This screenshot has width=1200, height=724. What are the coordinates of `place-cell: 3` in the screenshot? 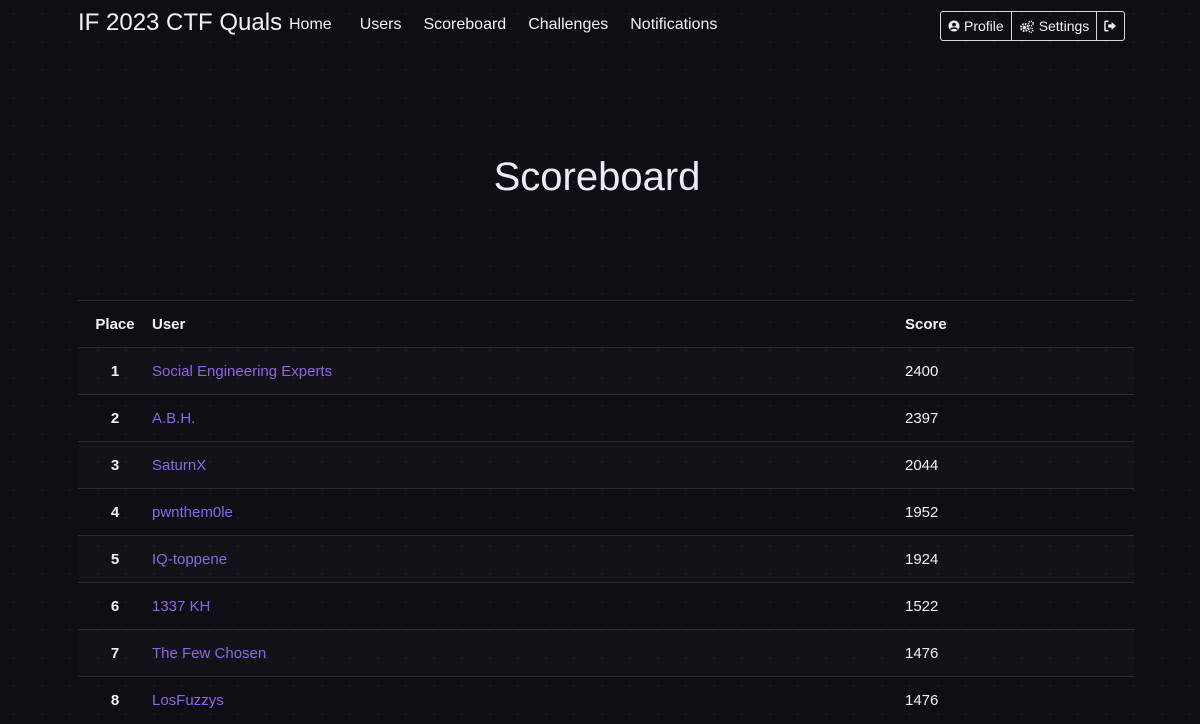 It's located at (115, 465).